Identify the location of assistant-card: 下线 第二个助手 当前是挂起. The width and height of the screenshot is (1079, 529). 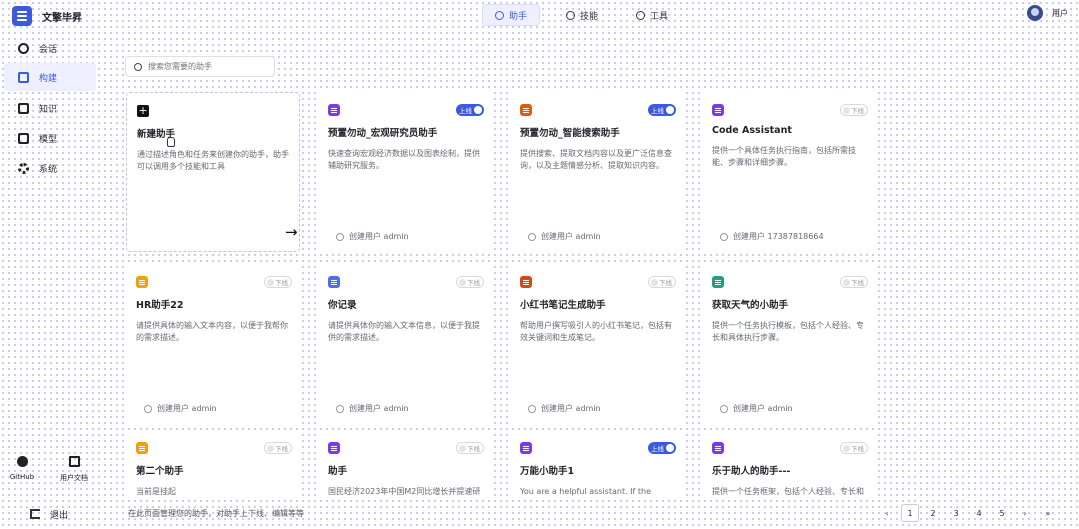
(213, 463).